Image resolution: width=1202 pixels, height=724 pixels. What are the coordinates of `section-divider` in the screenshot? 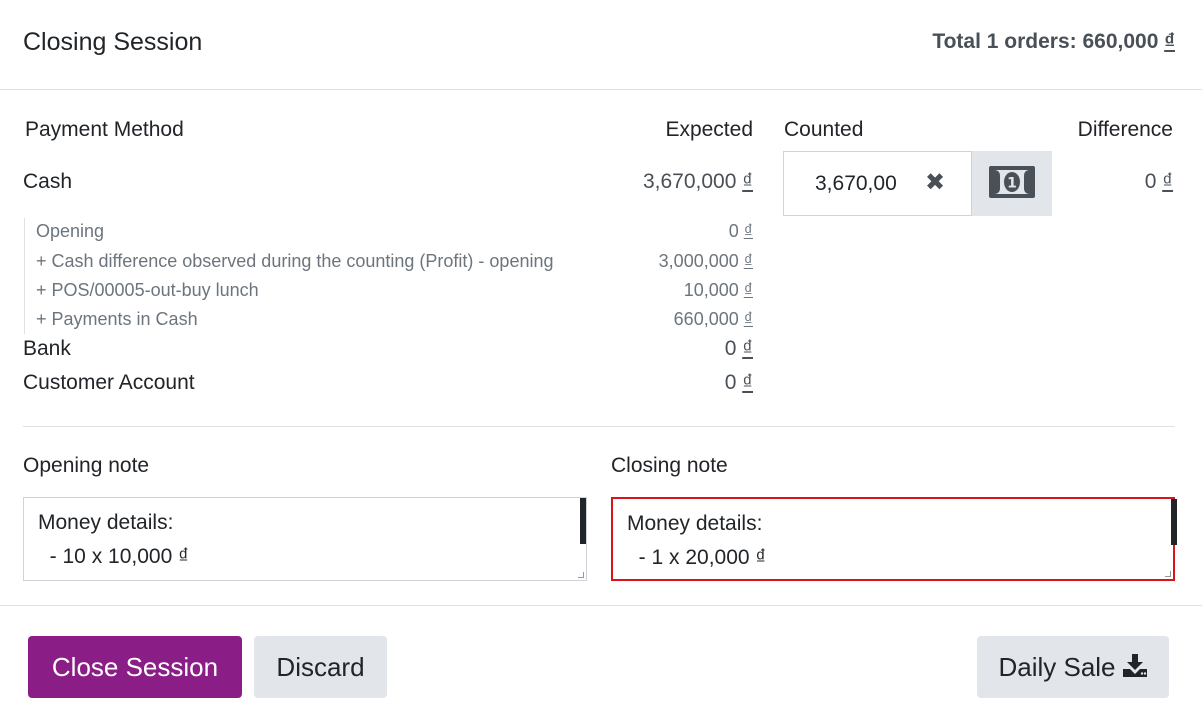 It's located at (599, 426).